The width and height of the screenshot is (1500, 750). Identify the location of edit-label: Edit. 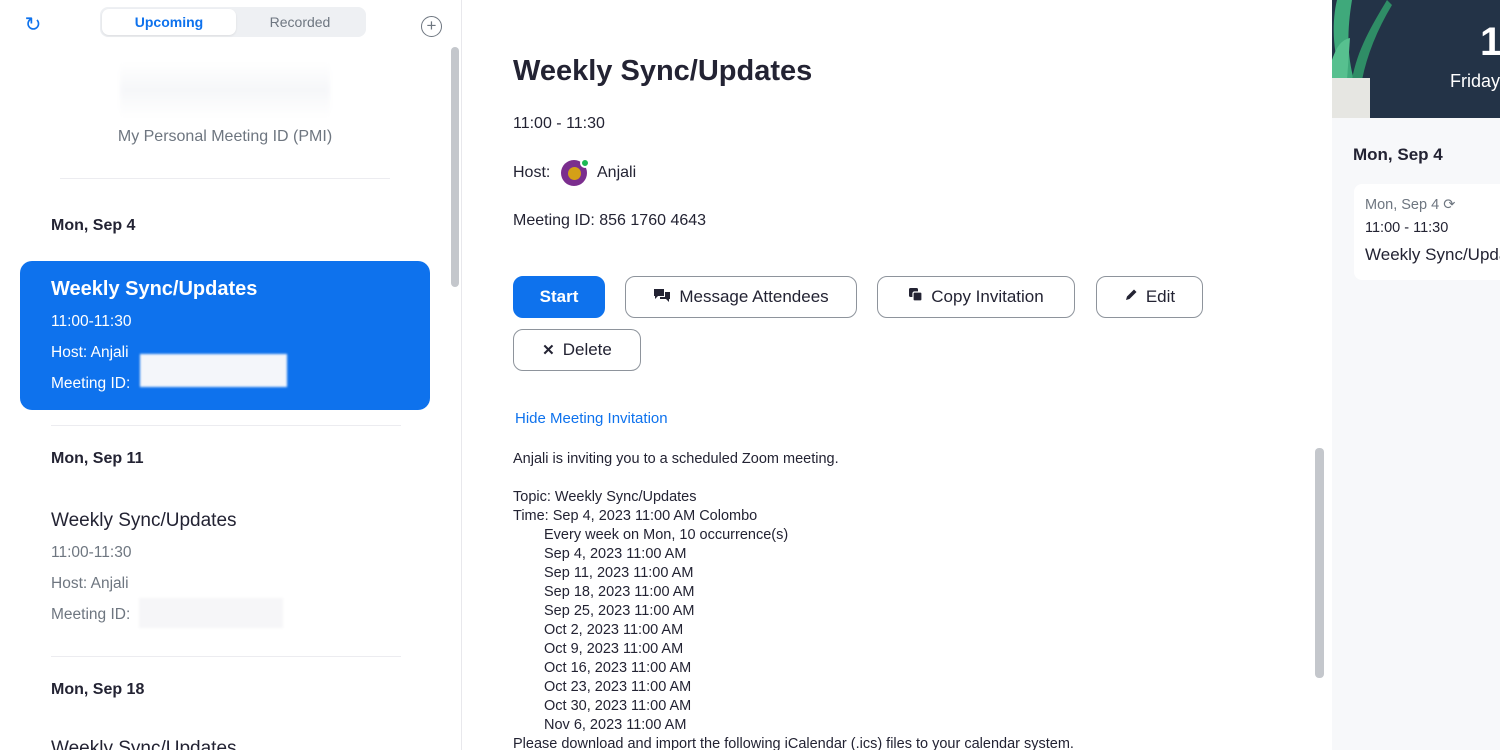
(1160, 296).